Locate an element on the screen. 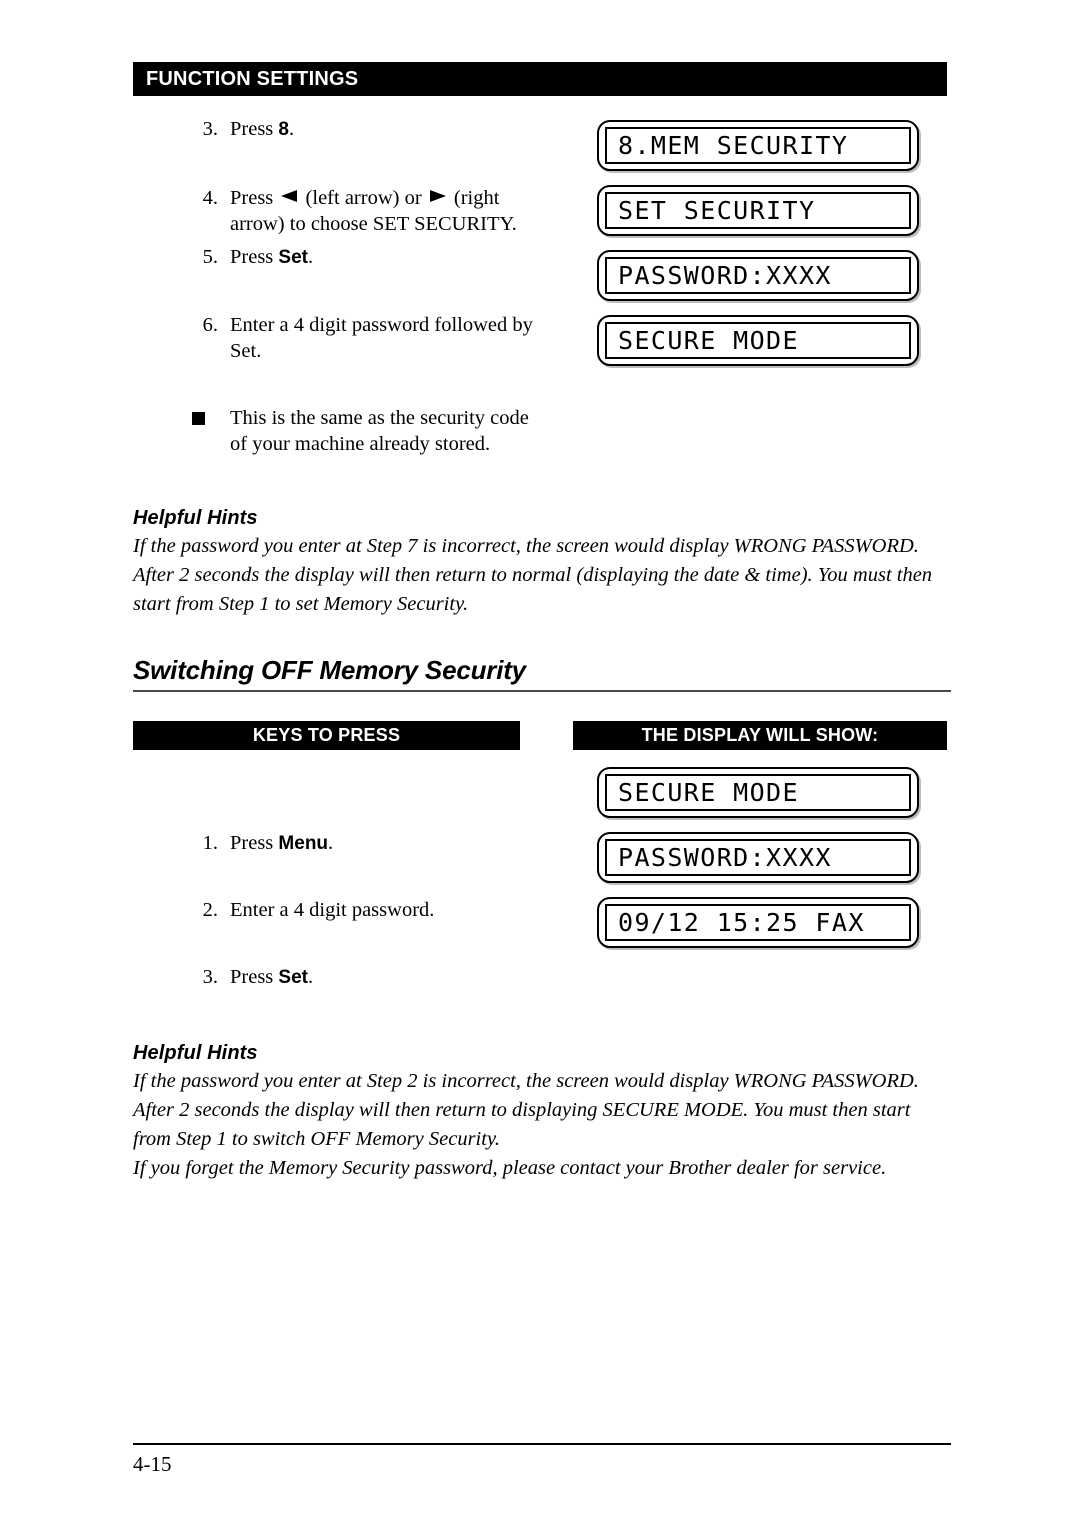  section-header-label: FUNCTION SETTINGS is located at coordinates (252, 78).